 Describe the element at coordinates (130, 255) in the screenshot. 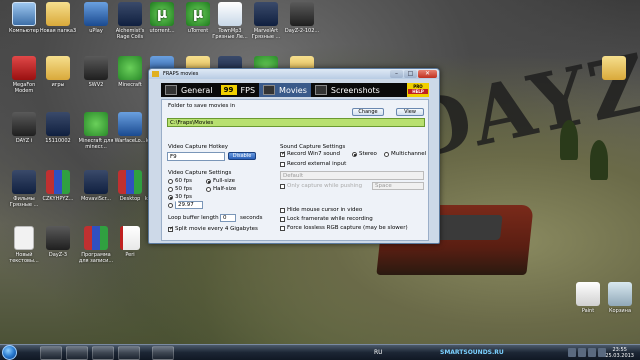

I see `desktop-icon-label: Peri` at that location.